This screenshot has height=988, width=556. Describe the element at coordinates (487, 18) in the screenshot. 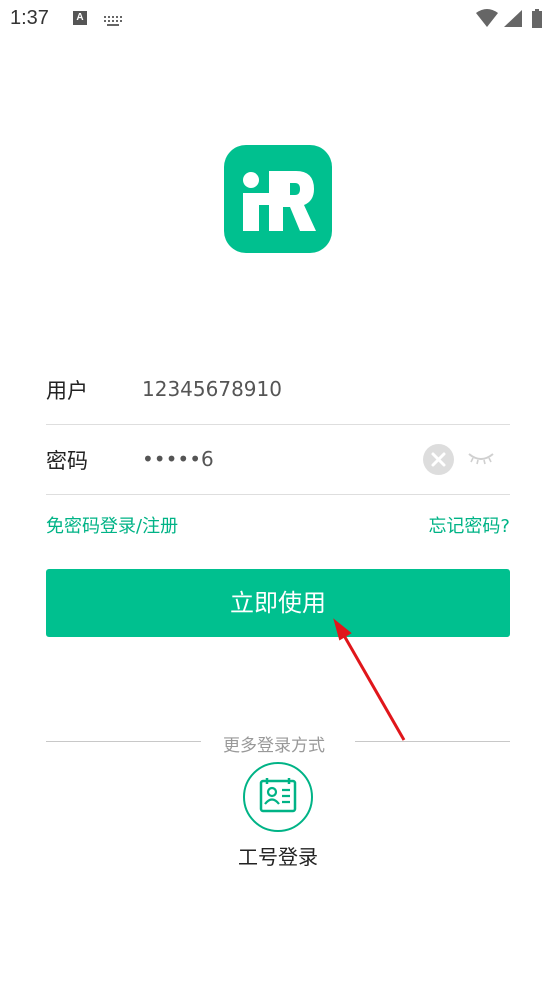

I see `wifi-icon` at that location.